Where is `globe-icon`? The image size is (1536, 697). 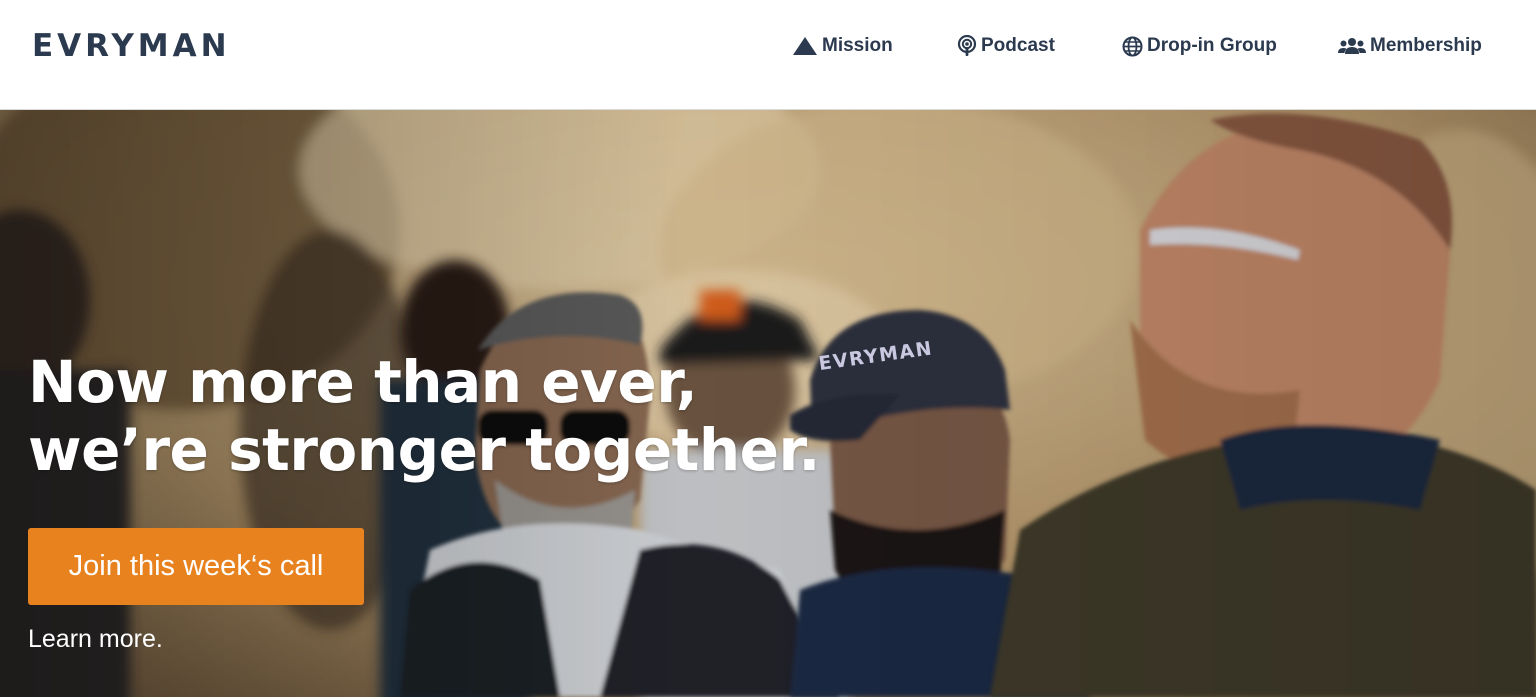 globe-icon is located at coordinates (1134, 46).